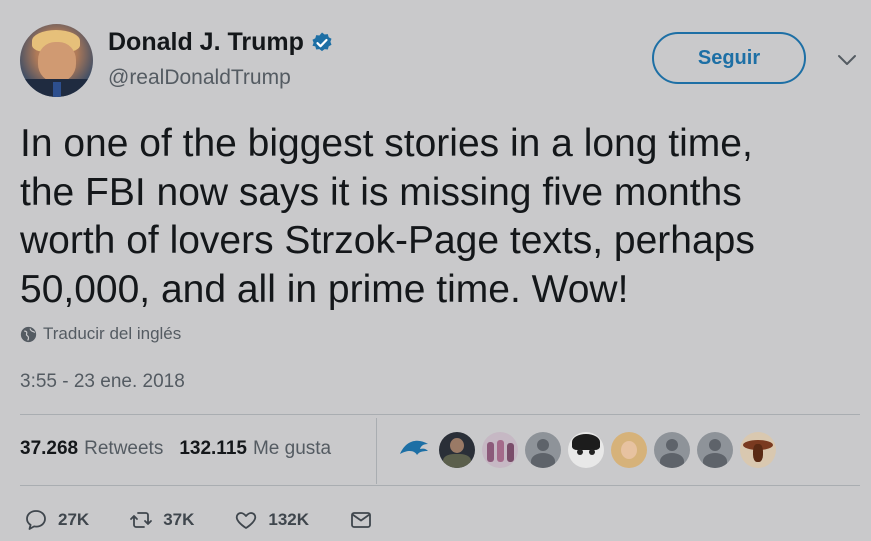 This screenshot has height=541, width=871. I want to click on avatar-face, so click(57, 62).